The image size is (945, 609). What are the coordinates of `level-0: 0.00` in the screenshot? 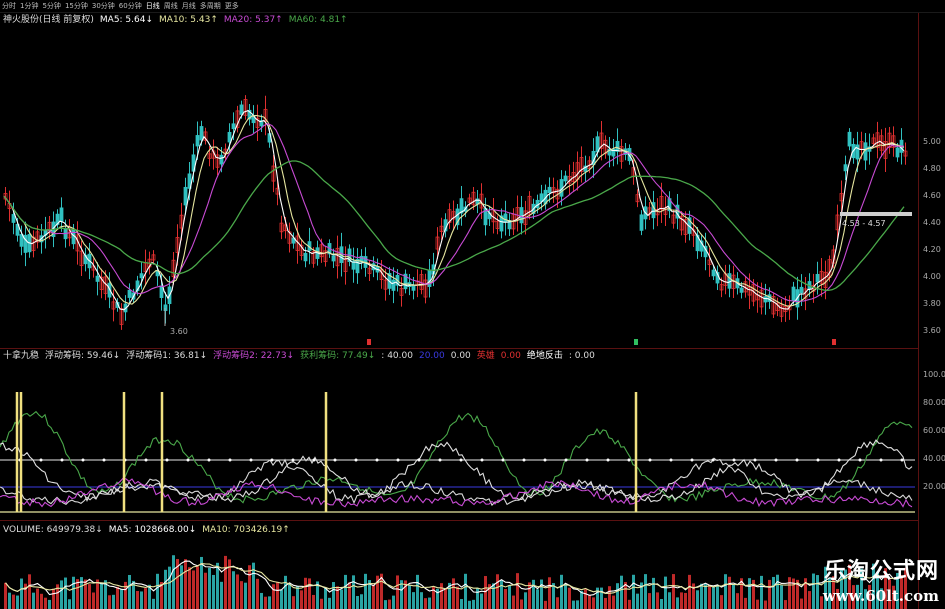 It's located at (460, 356).